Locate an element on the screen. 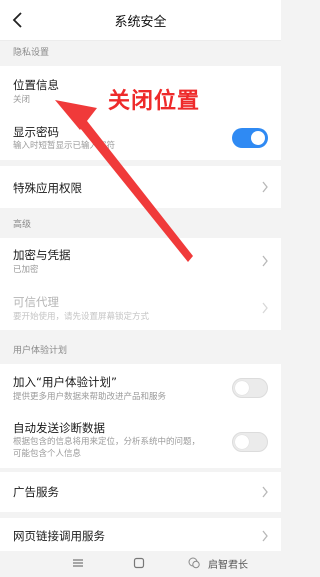 The image size is (320, 577). diagnostics-toggle is located at coordinates (250, 442).